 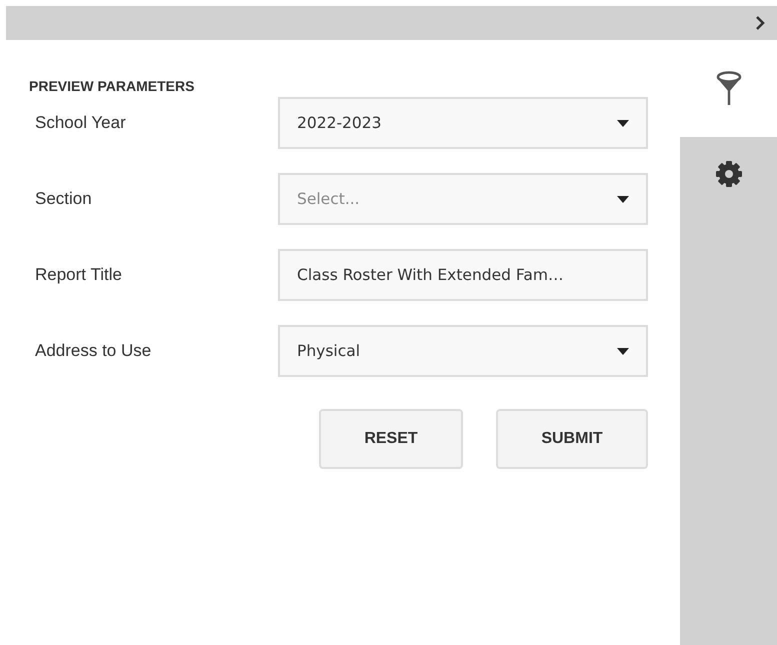 I want to click on dropdown-field: 2022-2023, so click(x=463, y=123).